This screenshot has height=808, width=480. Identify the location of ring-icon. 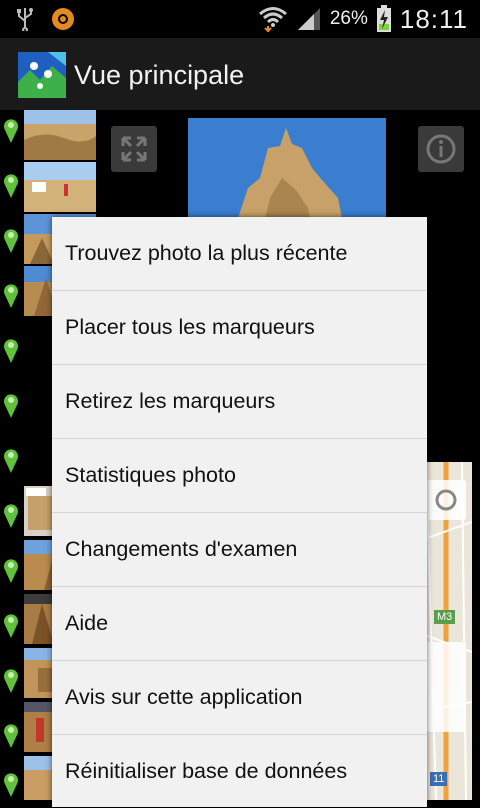
(63, 19).